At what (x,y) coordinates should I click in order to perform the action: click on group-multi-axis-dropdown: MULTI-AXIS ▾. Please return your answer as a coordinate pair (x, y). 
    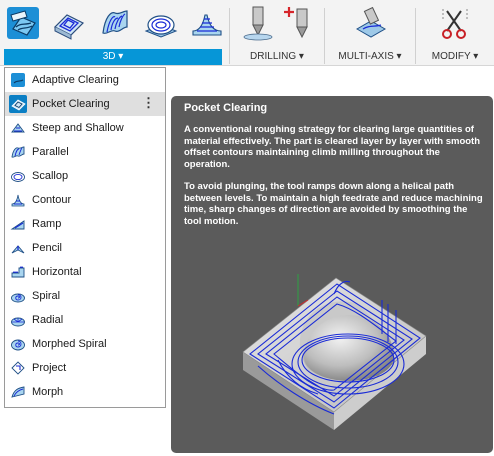
    Looking at the image, I should click on (370, 57).